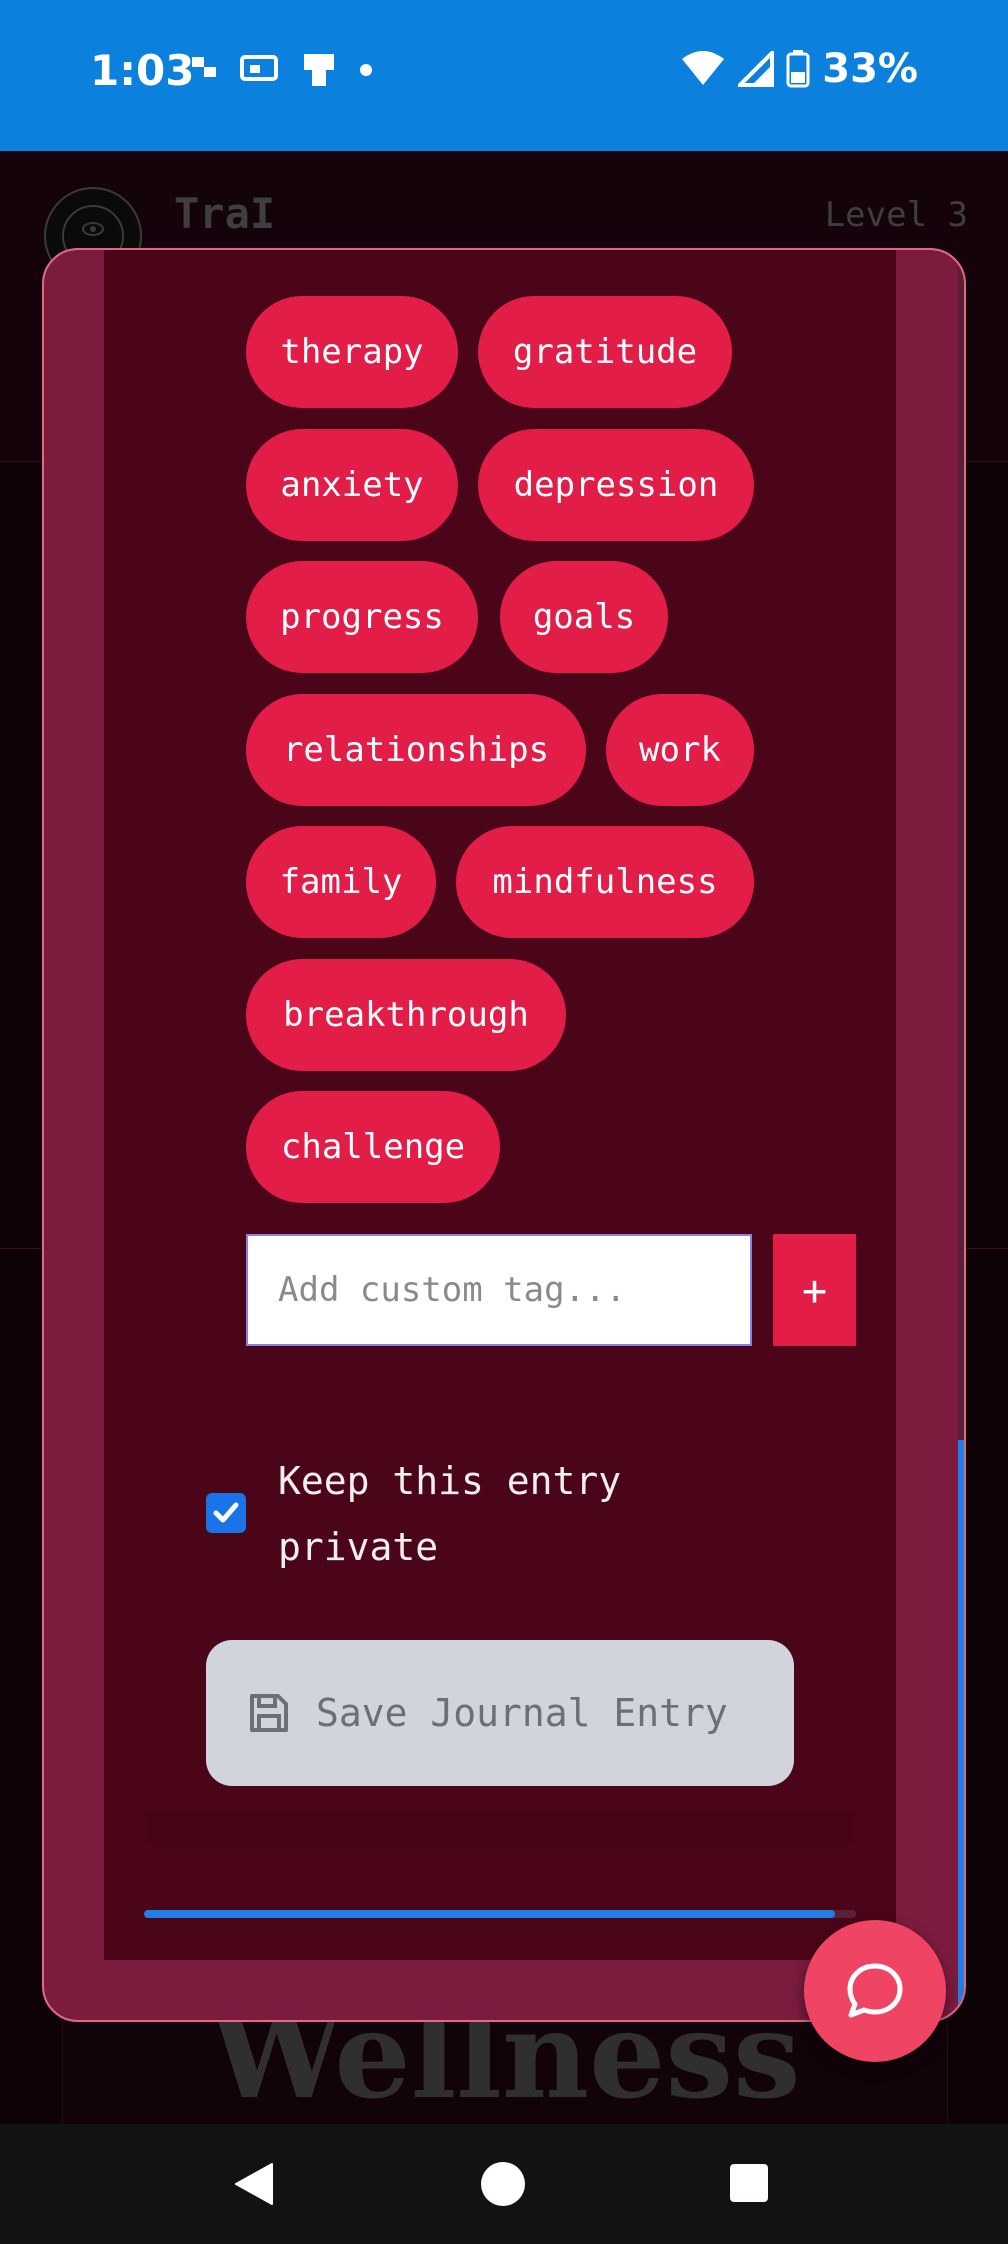  What do you see at coordinates (489, 1914) in the screenshot?
I see `scroll-progress-fill` at bounding box center [489, 1914].